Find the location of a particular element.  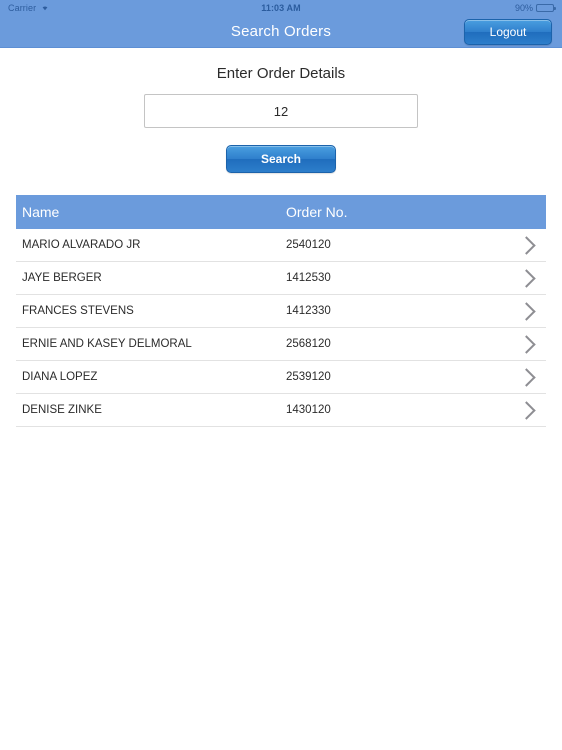

cell-order-no: 1412530 is located at coordinates (308, 278).